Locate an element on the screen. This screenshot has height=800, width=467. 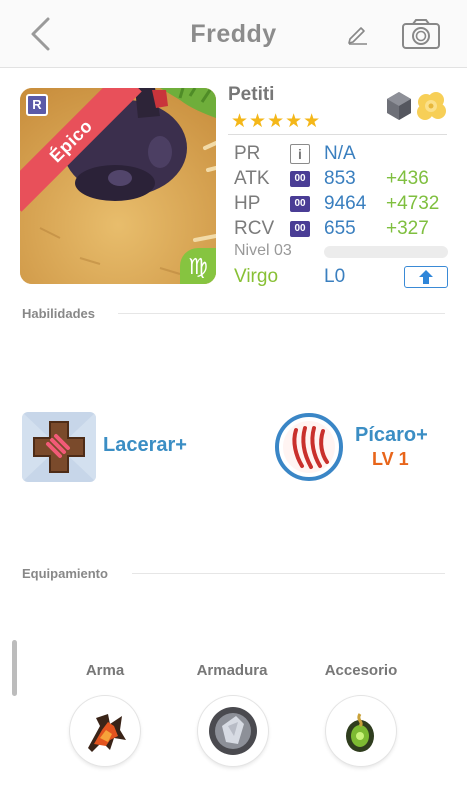
header-bar: Freddy is located at coordinates (233, 34).